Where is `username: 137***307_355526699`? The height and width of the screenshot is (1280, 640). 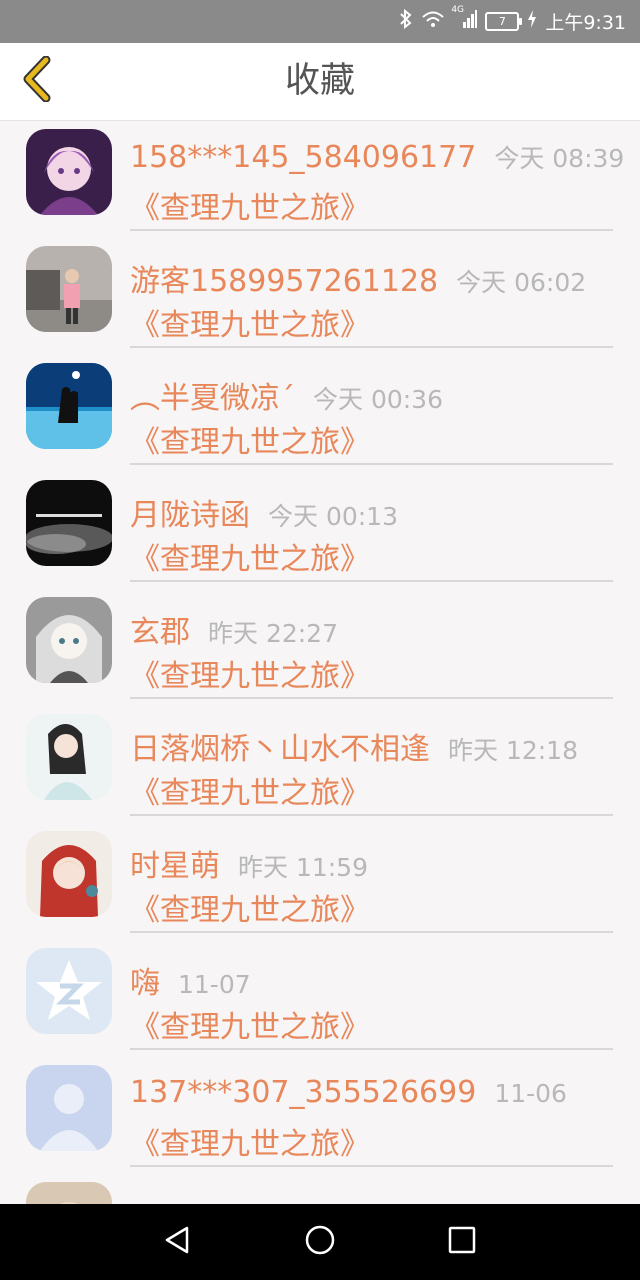 username: 137***307_355526699 is located at coordinates (303, 1092).